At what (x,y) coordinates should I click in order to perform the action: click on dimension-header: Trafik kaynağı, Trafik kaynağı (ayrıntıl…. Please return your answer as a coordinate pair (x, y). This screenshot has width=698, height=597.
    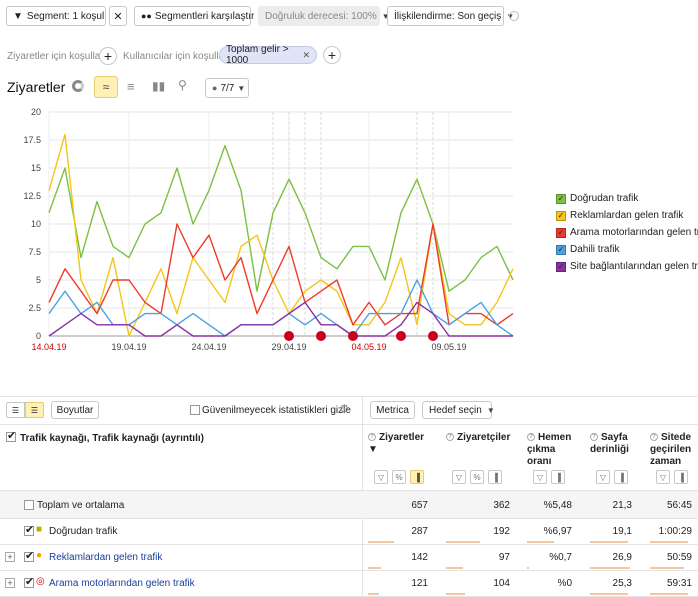
    Looking at the image, I should click on (112, 439).